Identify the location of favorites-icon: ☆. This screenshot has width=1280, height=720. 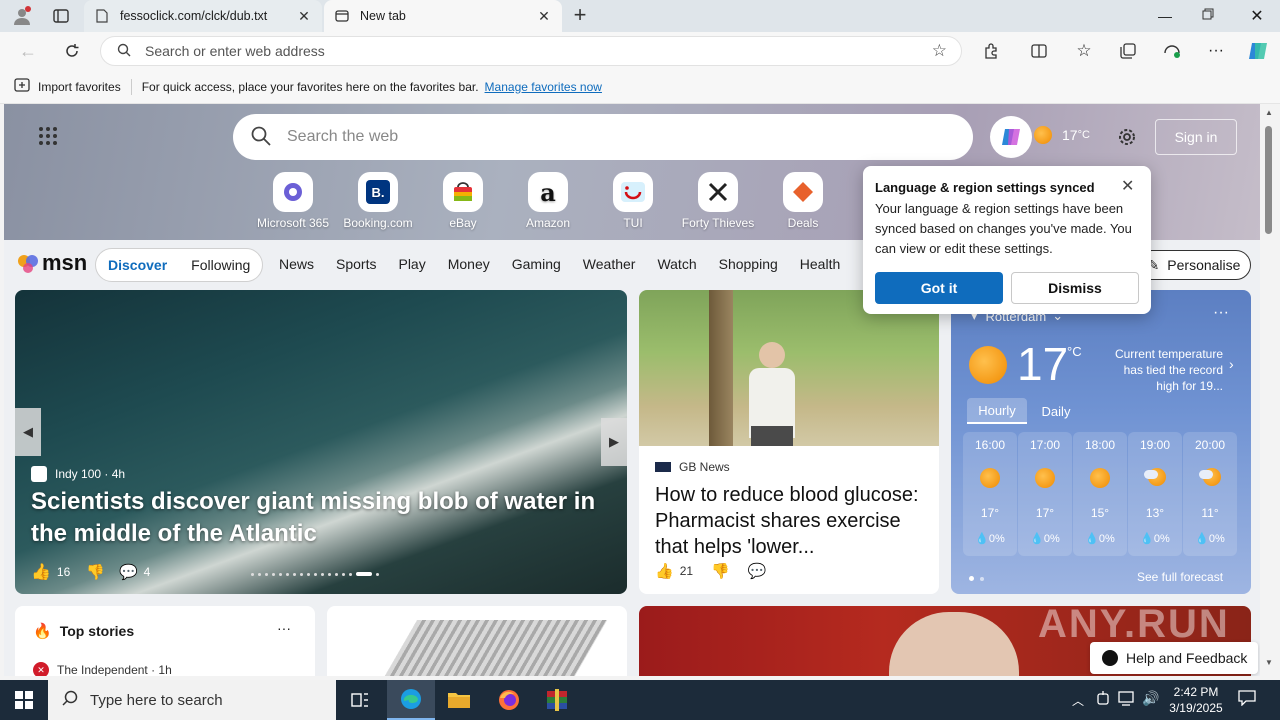
(1084, 51).